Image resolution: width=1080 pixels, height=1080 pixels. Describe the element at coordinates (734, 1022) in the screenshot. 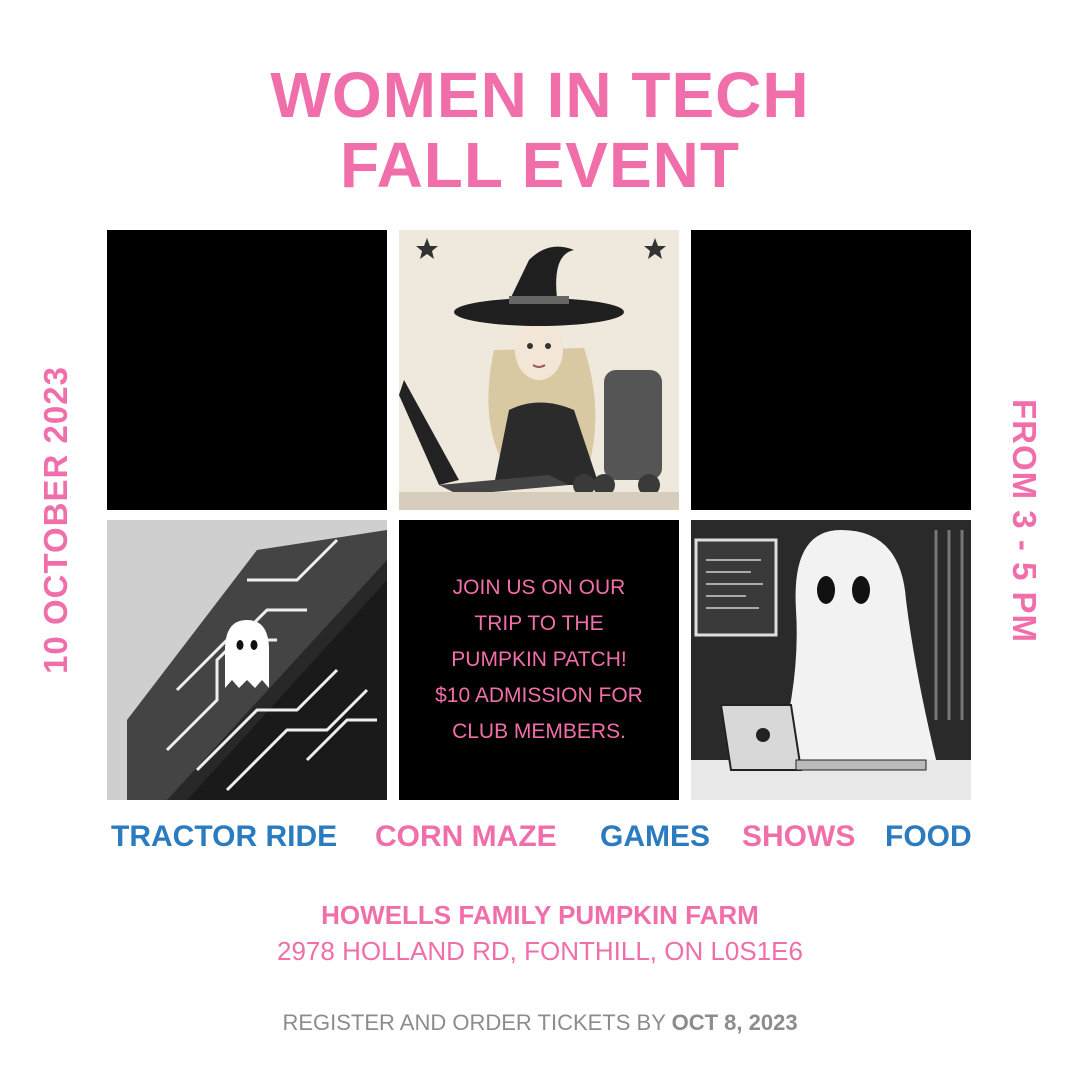

I see `register-deadline: OCT 8, 2023` at that location.